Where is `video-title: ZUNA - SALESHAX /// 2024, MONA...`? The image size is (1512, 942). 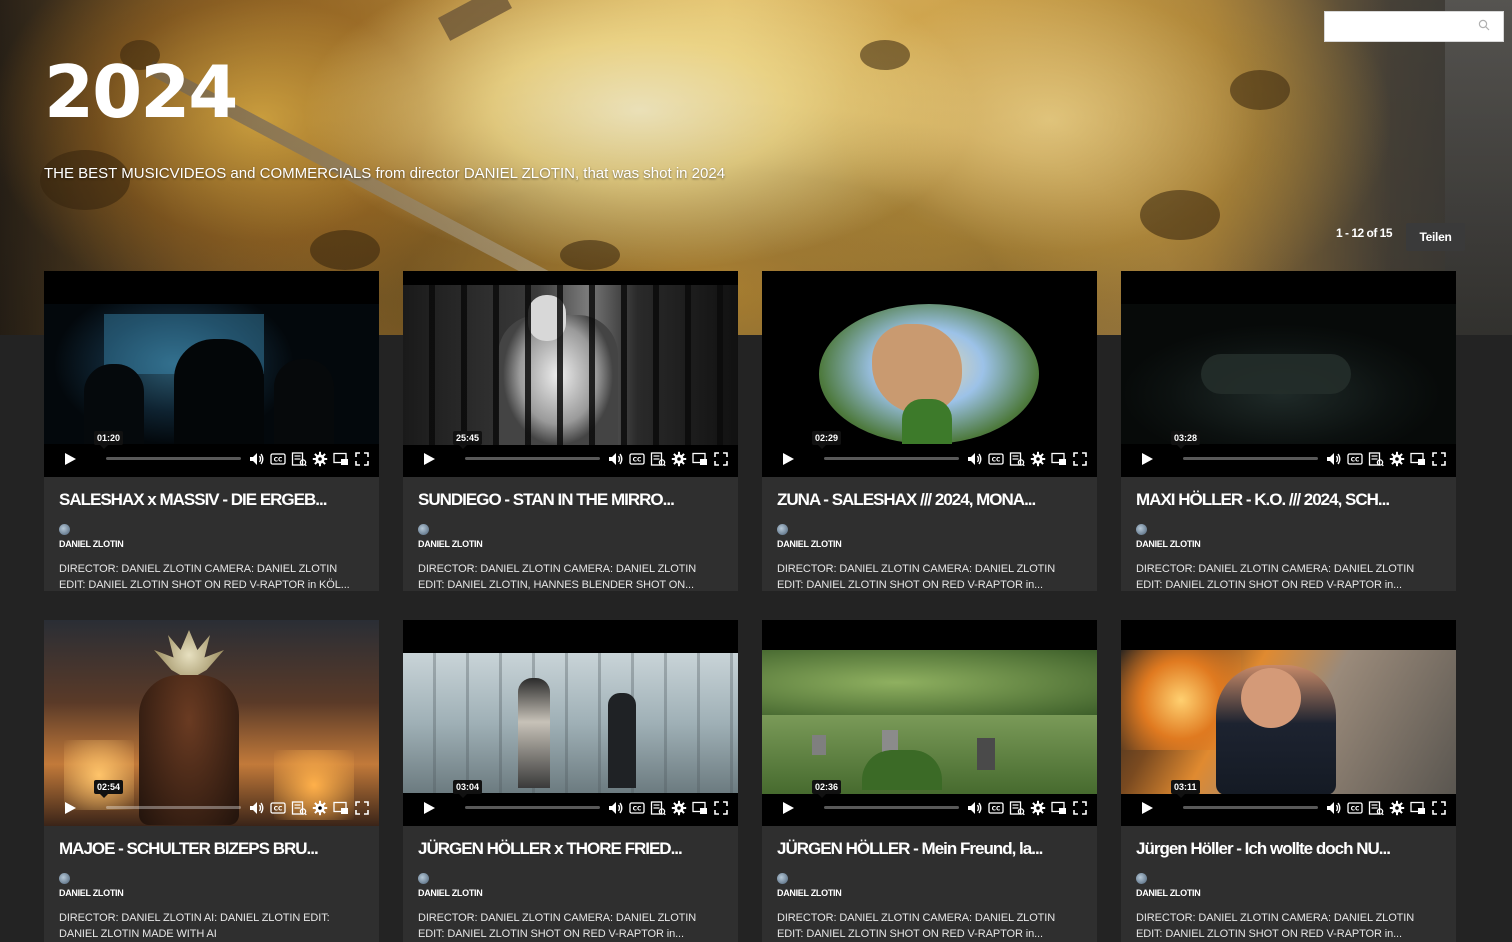 video-title: ZUNA - SALESHAX /// 2024, MONA... is located at coordinates (932, 500).